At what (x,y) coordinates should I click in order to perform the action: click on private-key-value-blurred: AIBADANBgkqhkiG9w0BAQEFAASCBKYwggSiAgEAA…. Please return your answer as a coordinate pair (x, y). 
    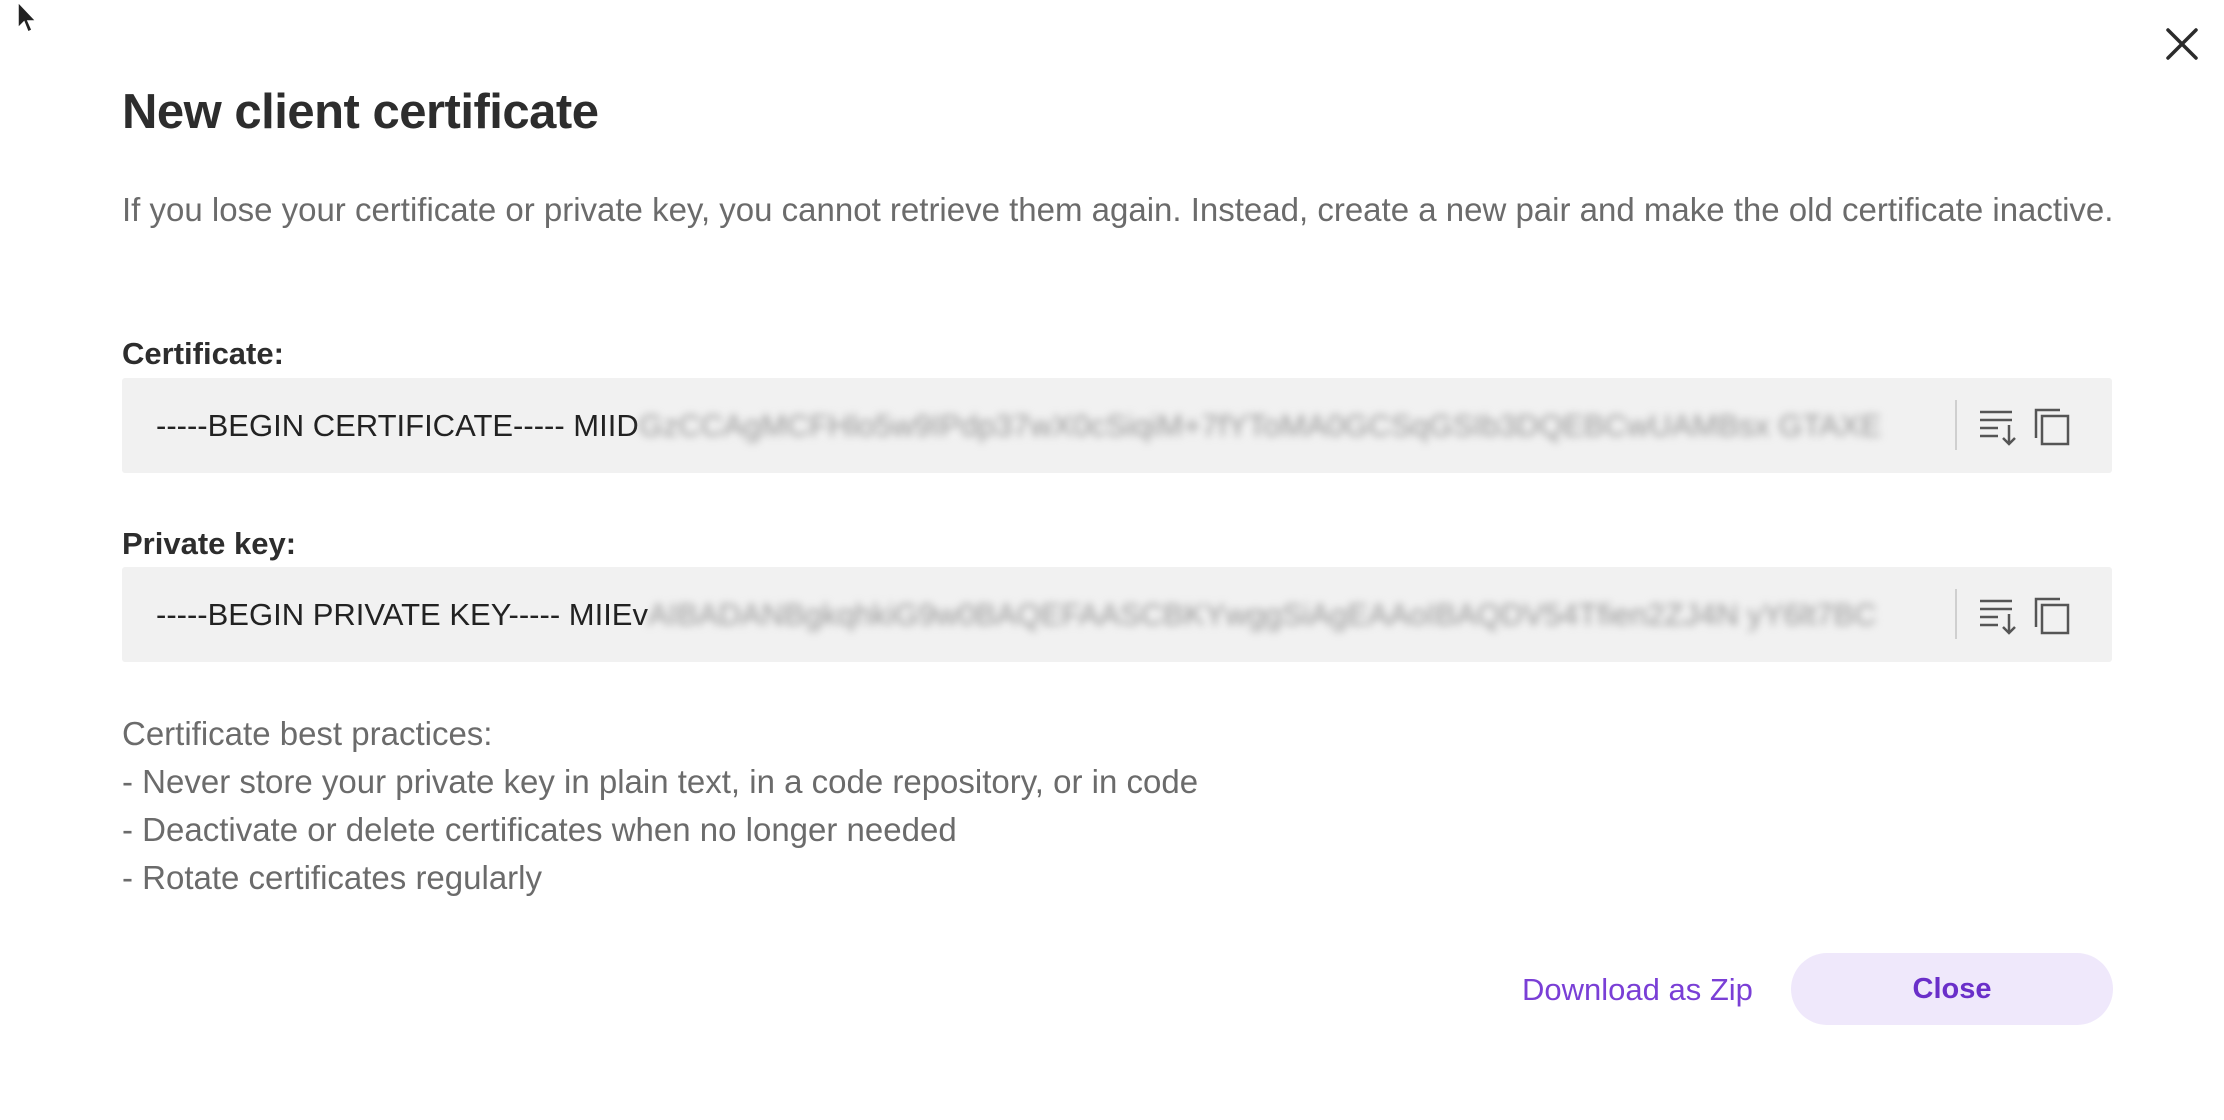
    Looking at the image, I should click on (1262, 614).